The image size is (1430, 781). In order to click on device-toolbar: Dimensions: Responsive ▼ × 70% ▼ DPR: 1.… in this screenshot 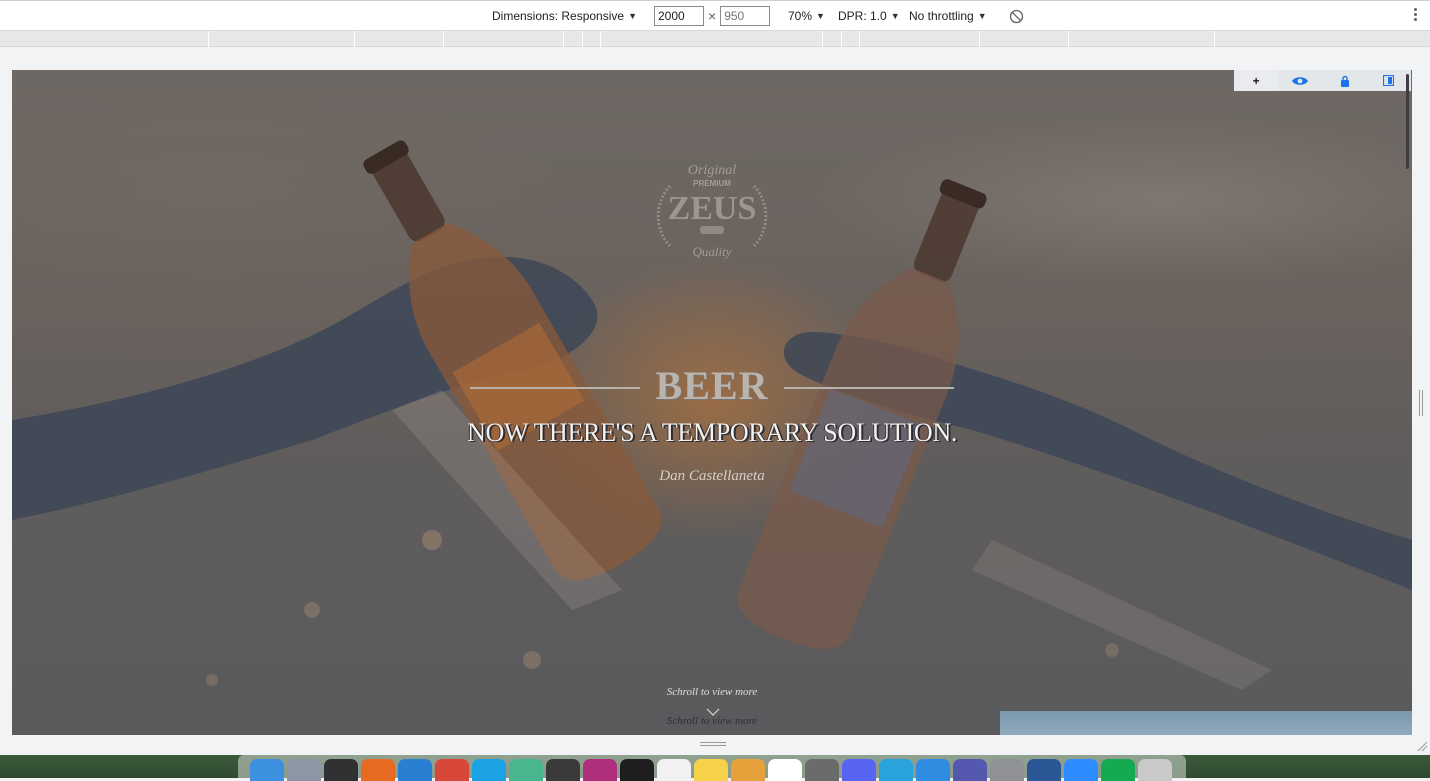, I will do `click(715, 15)`.